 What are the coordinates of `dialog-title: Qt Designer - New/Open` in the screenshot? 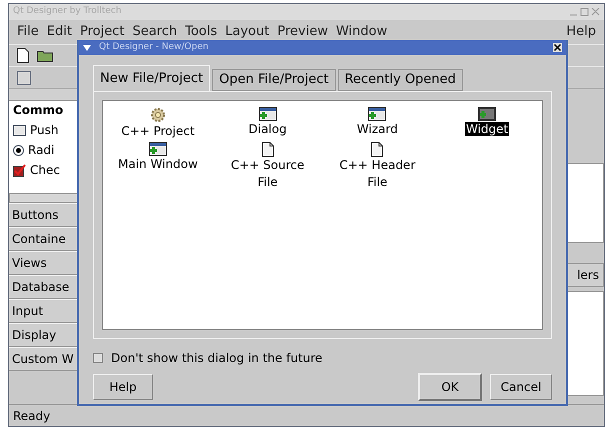 It's located at (154, 47).